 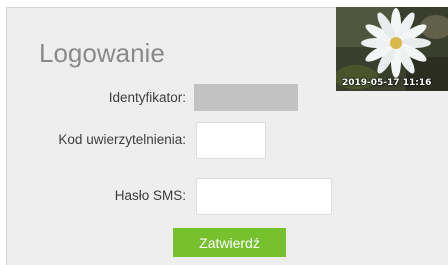 I want to click on auth-code-field, so click(x=231, y=140).